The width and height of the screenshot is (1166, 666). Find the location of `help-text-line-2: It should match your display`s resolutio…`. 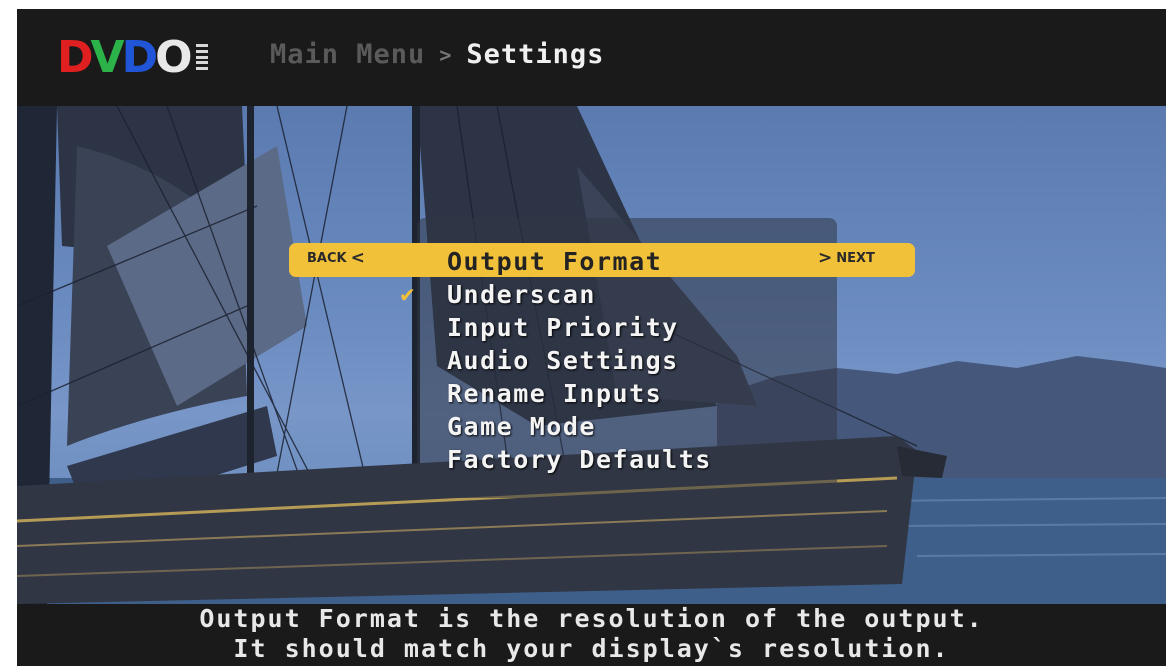

help-text-line-2: It should match your display`s resolutio… is located at coordinates (591, 648).